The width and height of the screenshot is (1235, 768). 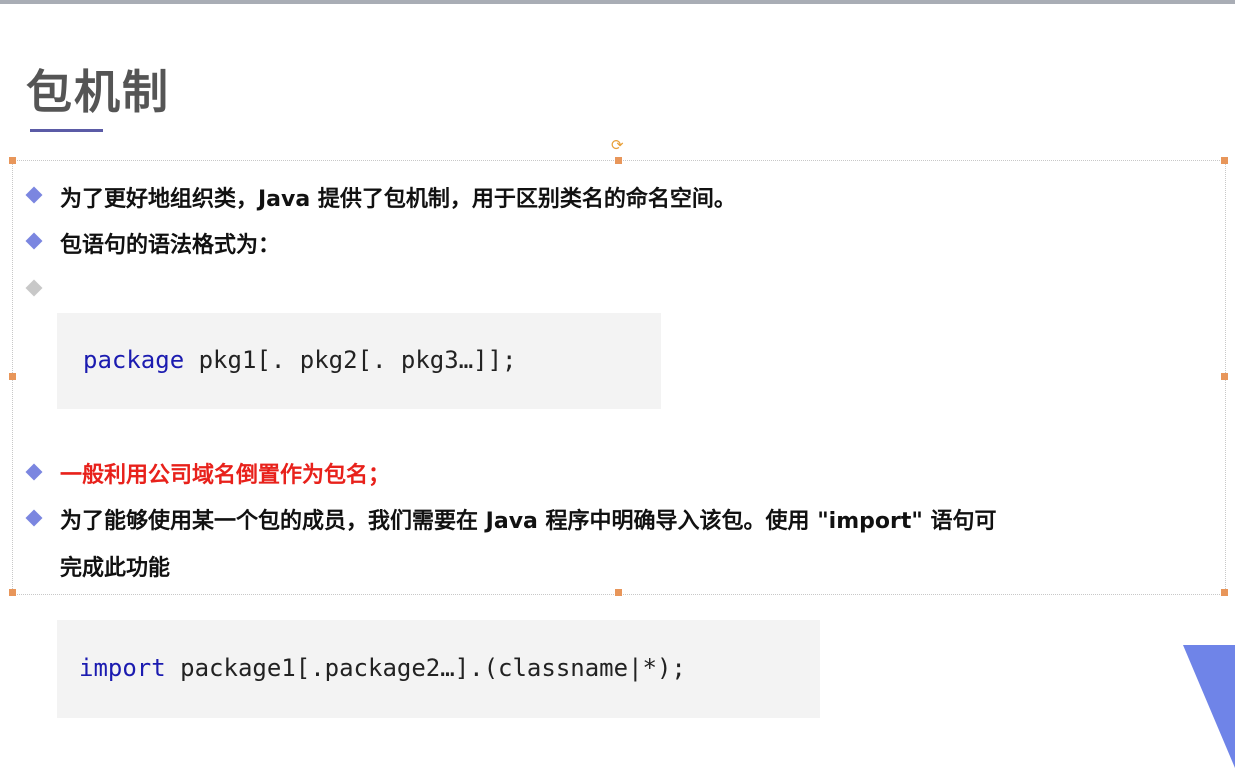 I want to click on top-bar, so click(x=617, y=2).